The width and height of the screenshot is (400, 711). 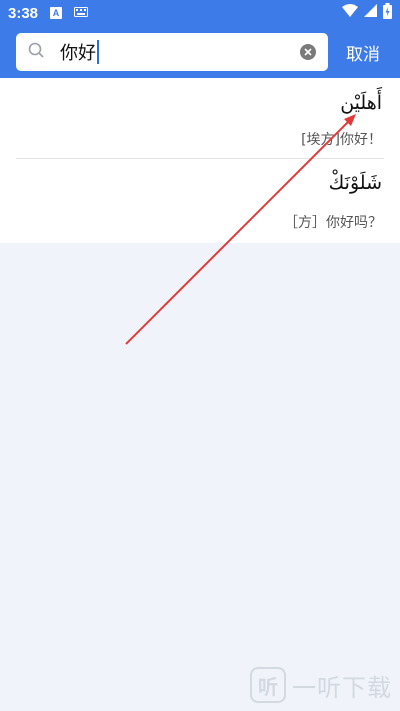 I want to click on wifi-icon, so click(x=350, y=13).